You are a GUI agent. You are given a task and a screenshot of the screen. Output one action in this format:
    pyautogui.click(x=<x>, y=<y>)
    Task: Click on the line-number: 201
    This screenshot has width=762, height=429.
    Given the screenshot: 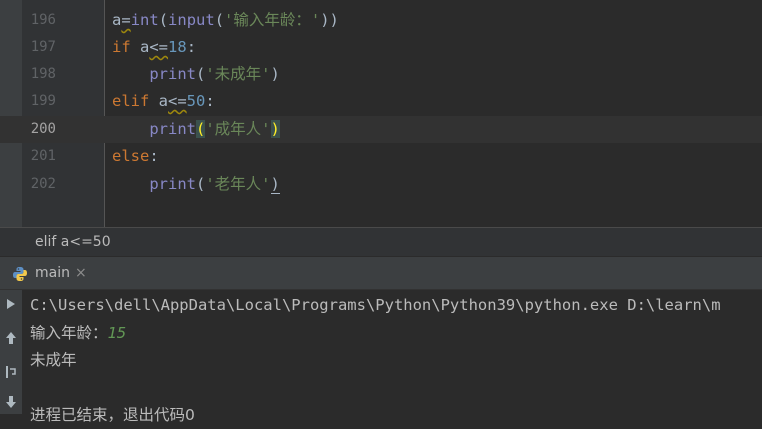 What is the action you would take?
    pyautogui.click(x=43, y=156)
    